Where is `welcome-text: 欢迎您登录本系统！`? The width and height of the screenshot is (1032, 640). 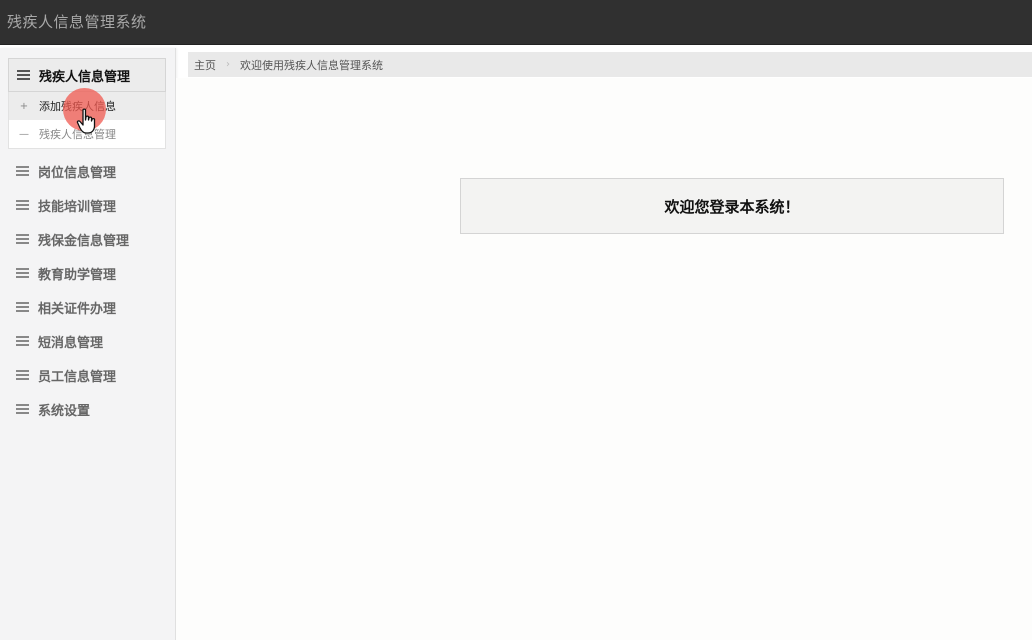
welcome-text: 欢迎您登录本系统！ is located at coordinates (732, 206).